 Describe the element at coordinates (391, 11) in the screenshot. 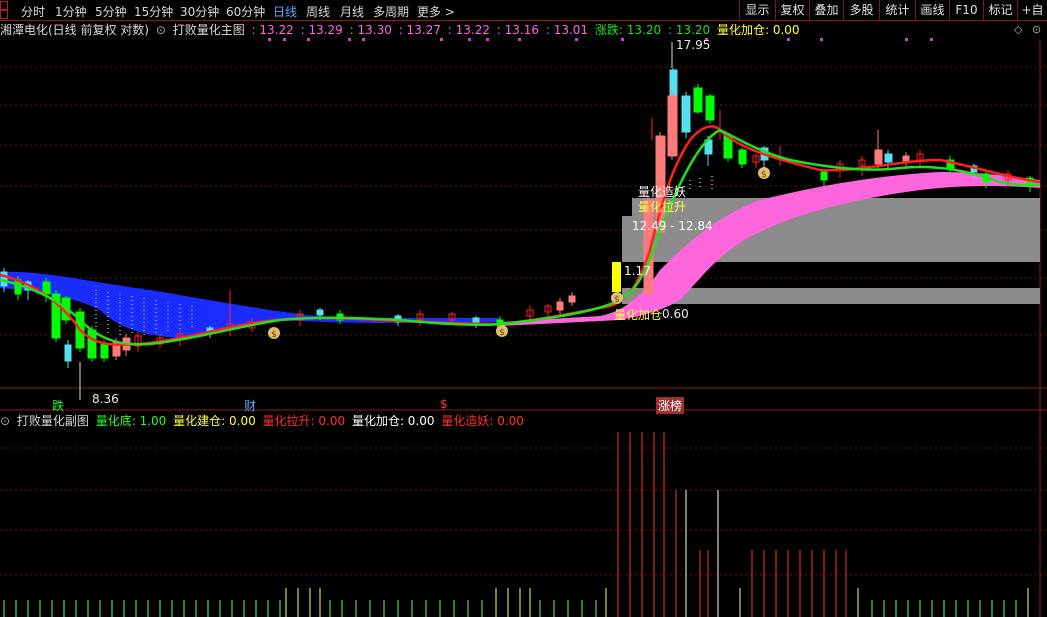

I see `period-multi: 多周期` at that location.